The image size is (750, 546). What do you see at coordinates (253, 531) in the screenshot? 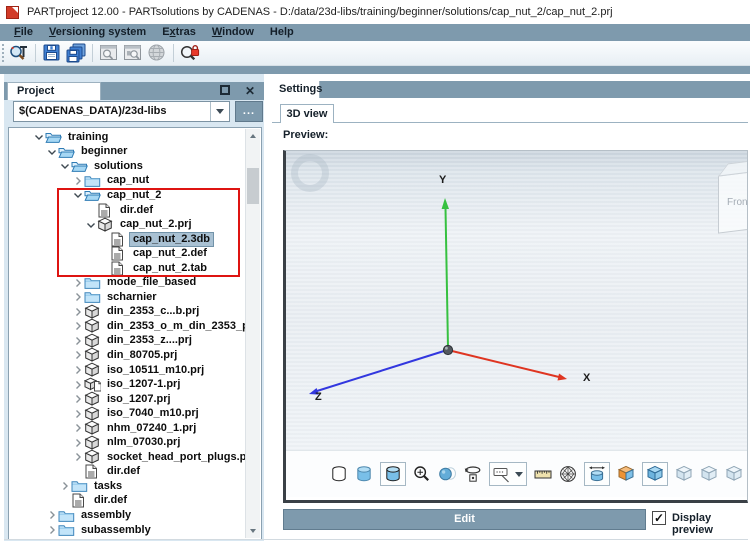
I see `scroll-down-button` at bounding box center [253, 531].